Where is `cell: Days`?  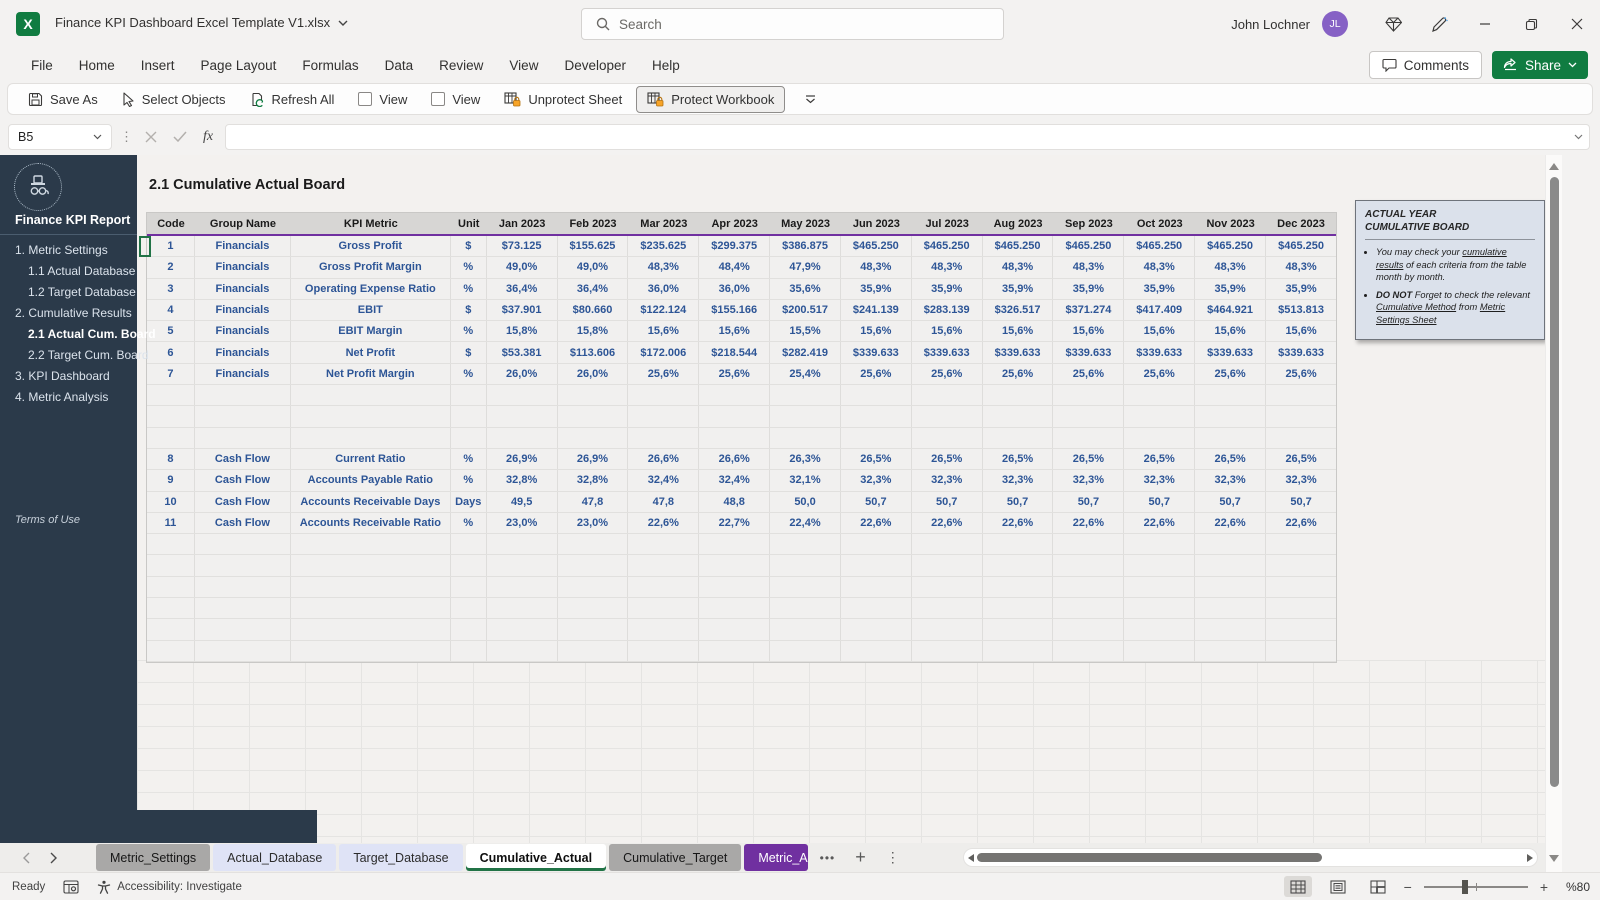
cell: Days is located at coordinates (469, 501).